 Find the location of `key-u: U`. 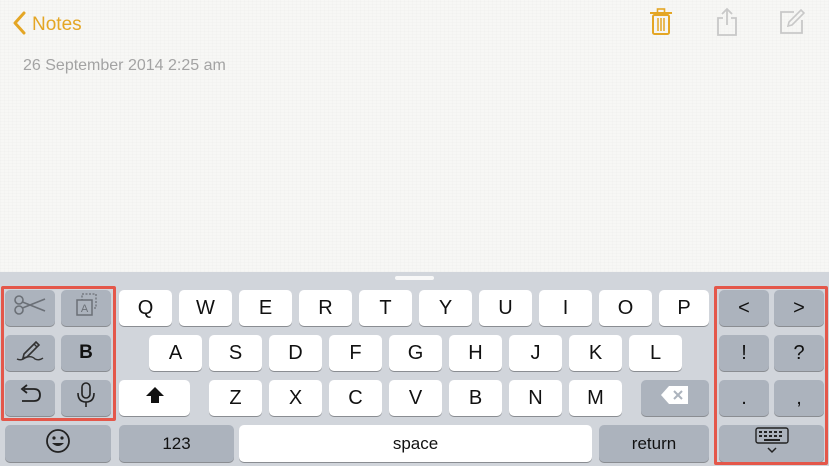

key-u: U is located at coordinates (505, 308).